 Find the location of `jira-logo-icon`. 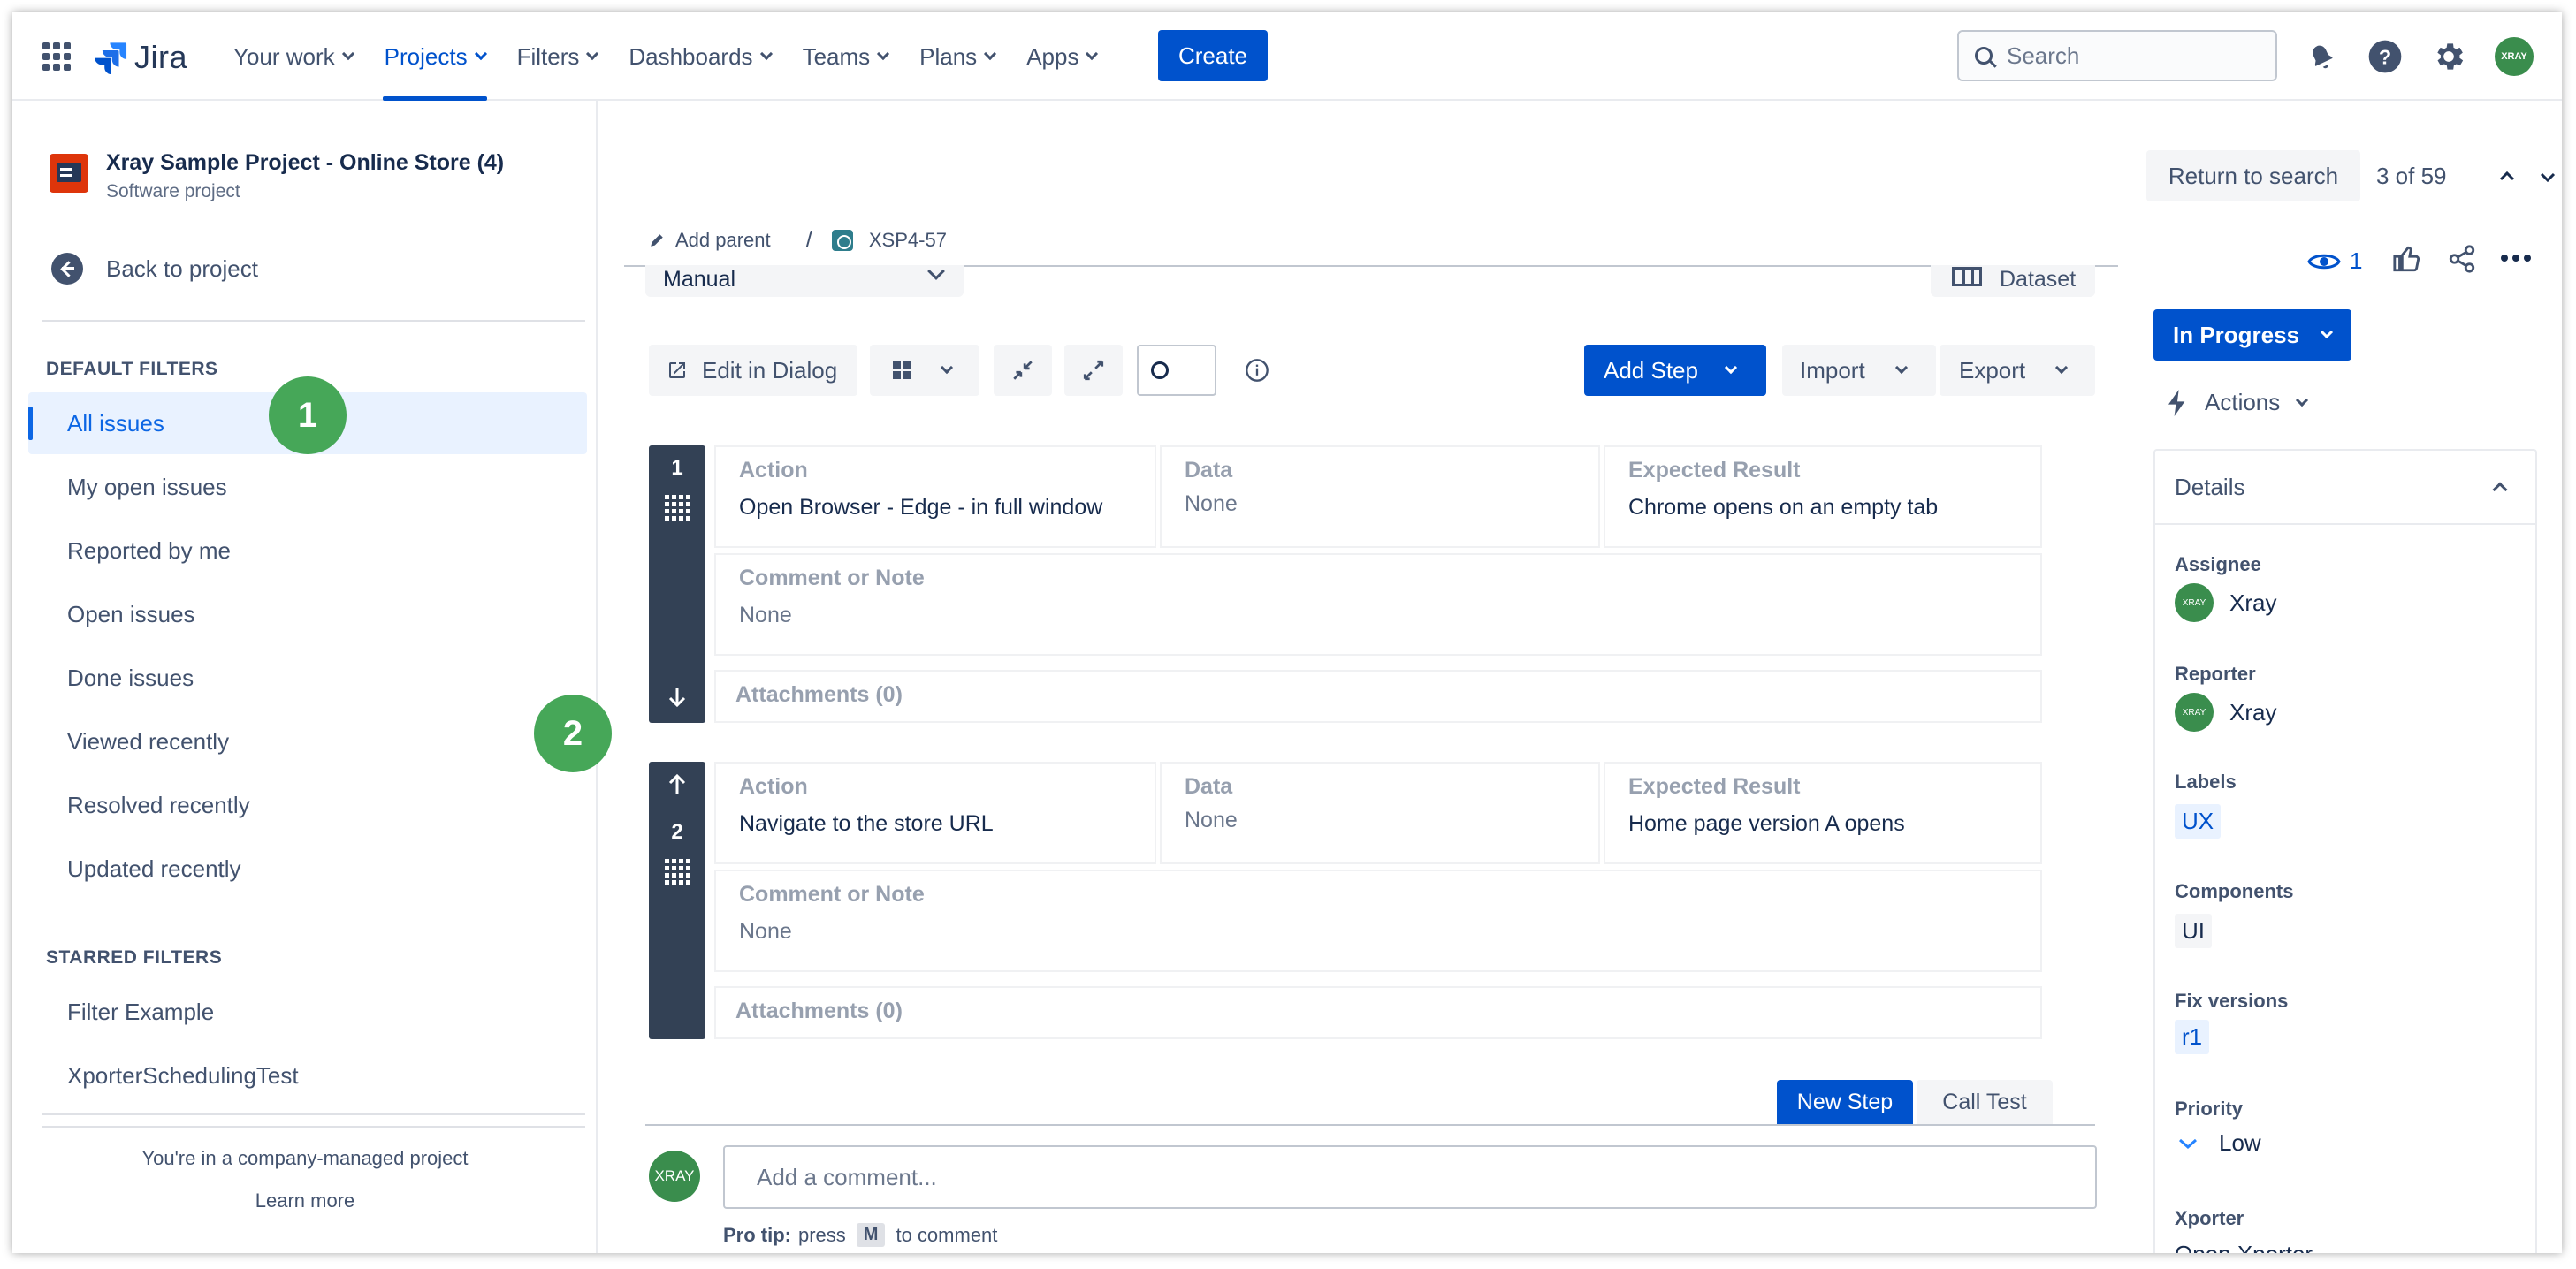

jira-logo-icon is located at coordinates (111, 58).